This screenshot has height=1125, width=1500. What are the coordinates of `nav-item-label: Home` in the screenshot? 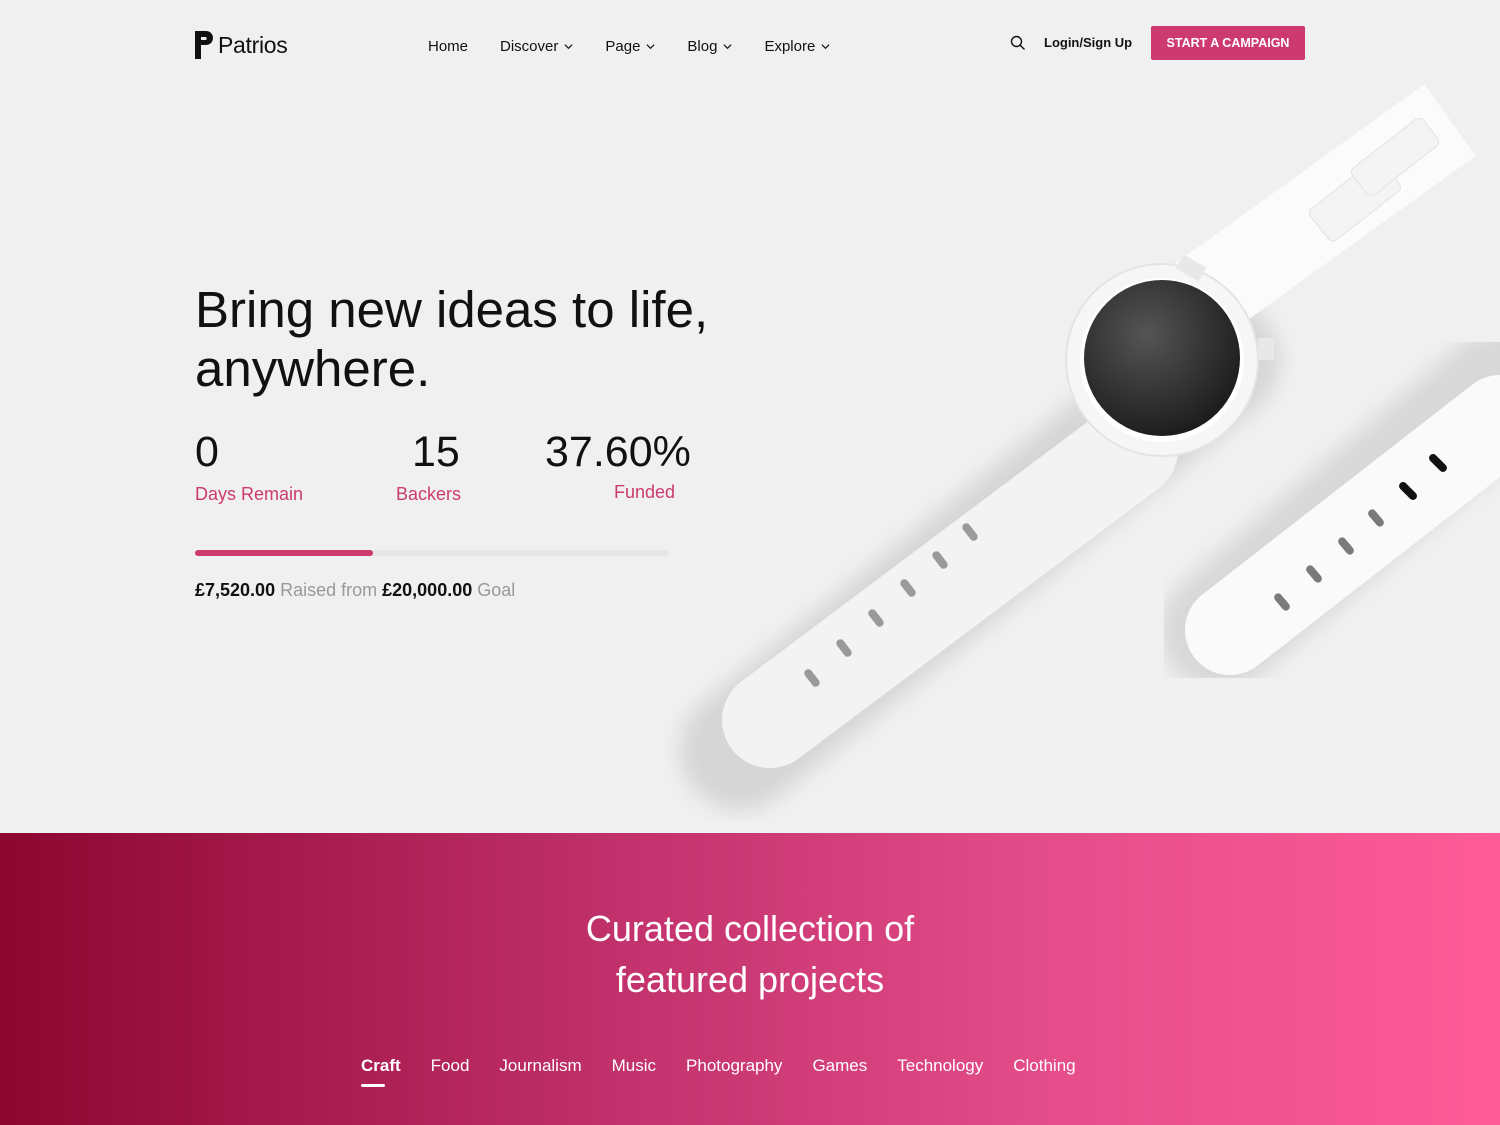 It's located at (448, 46).